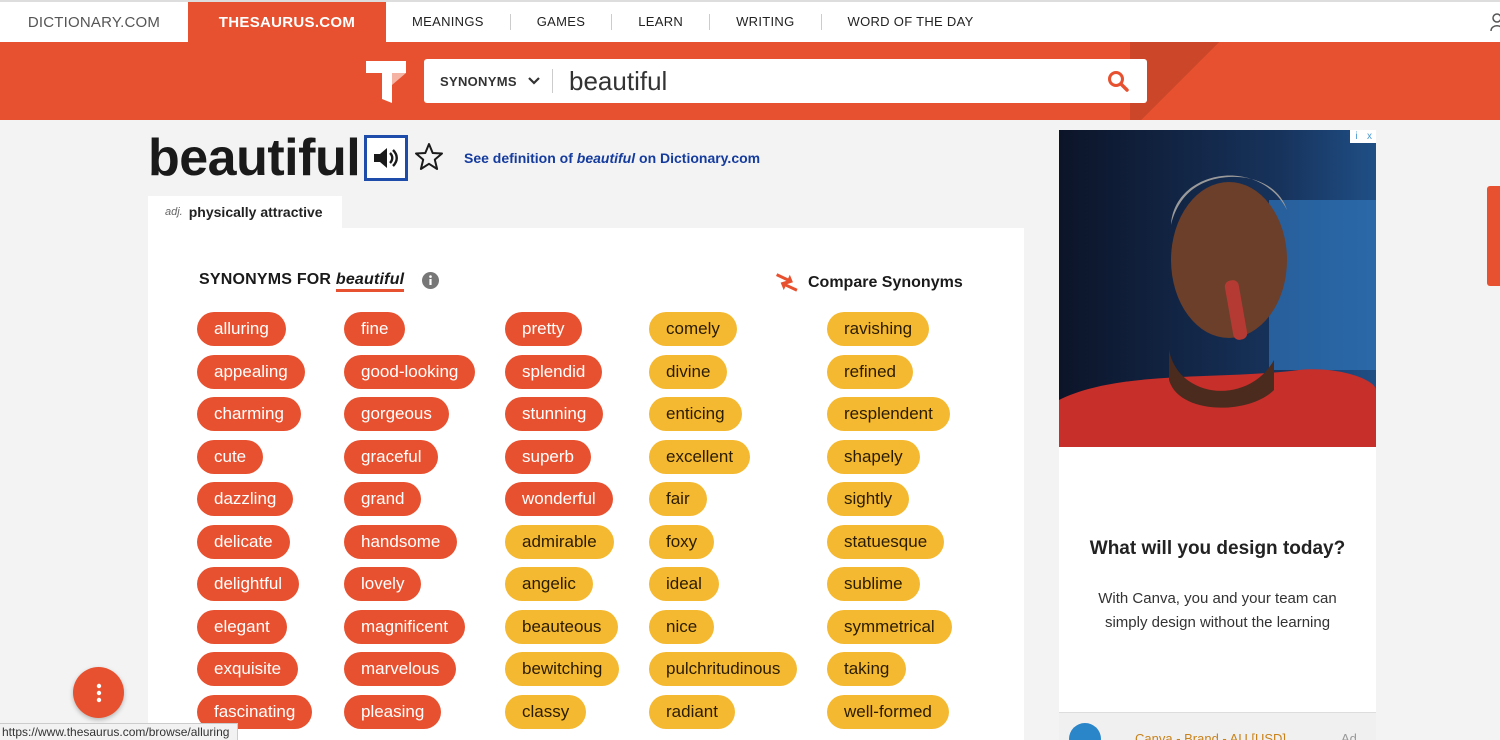 This screenshot has height=740, width=1500. What do you see at coordinates (1369, 136) in the screenshot?
I see `ad-close-badge: x` at bounding box center [1369, 136].